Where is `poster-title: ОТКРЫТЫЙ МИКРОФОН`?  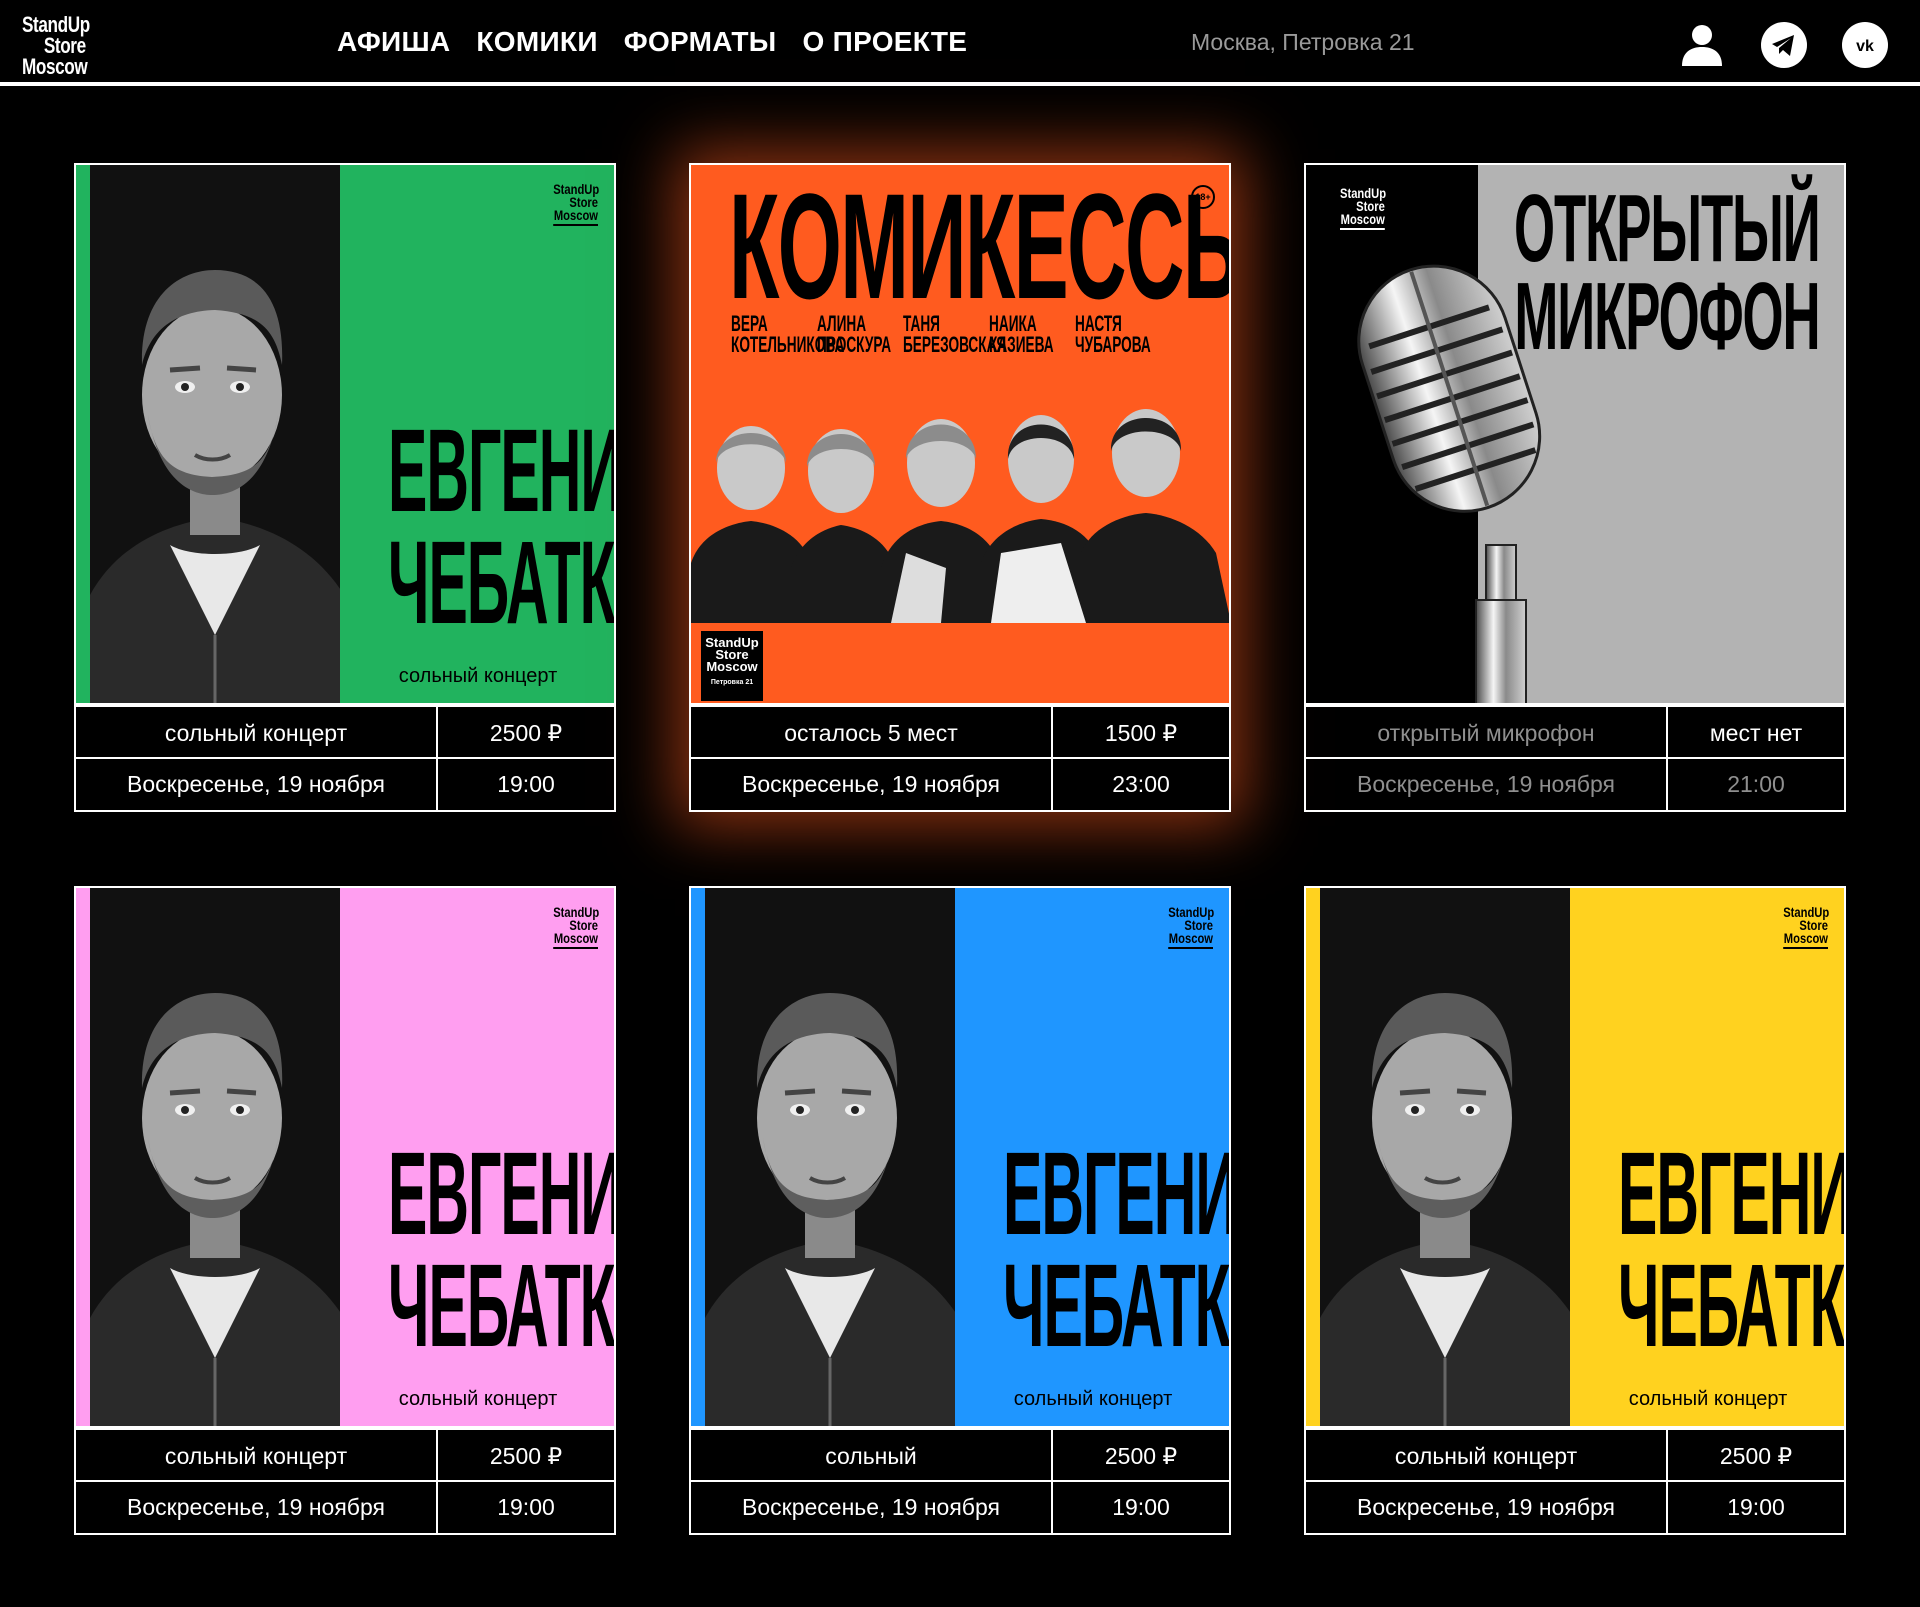
poster-title: ОТКРЫТЫЙ МИКРОФОН is located at coordinates (1667, 272).